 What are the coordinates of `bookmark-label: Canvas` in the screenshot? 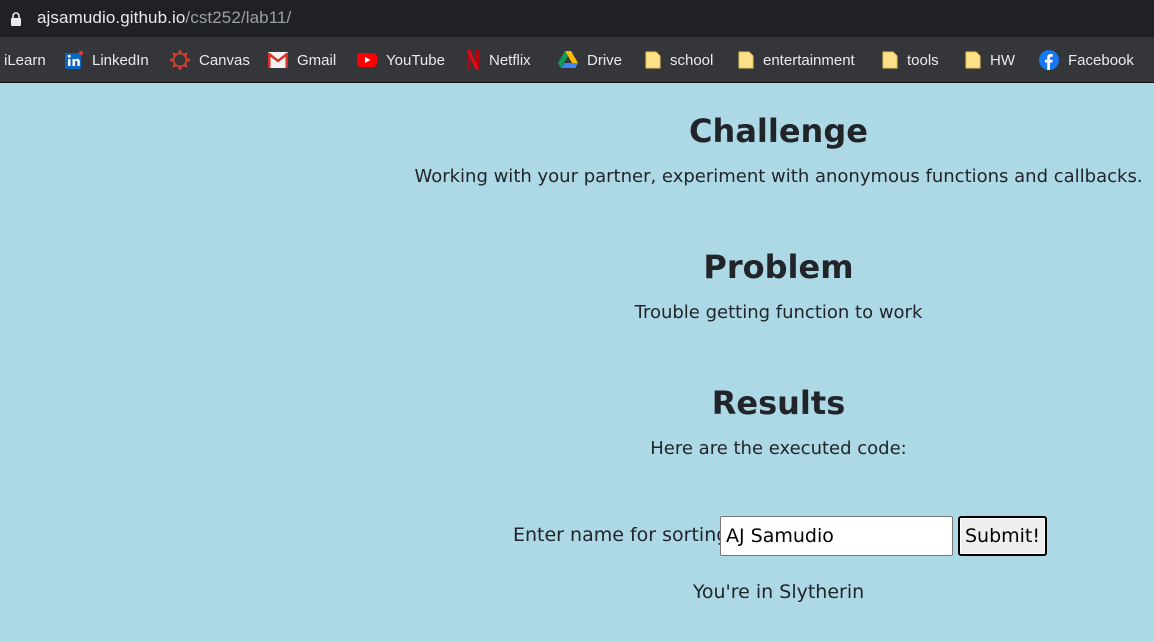 It's located at (224, 60).